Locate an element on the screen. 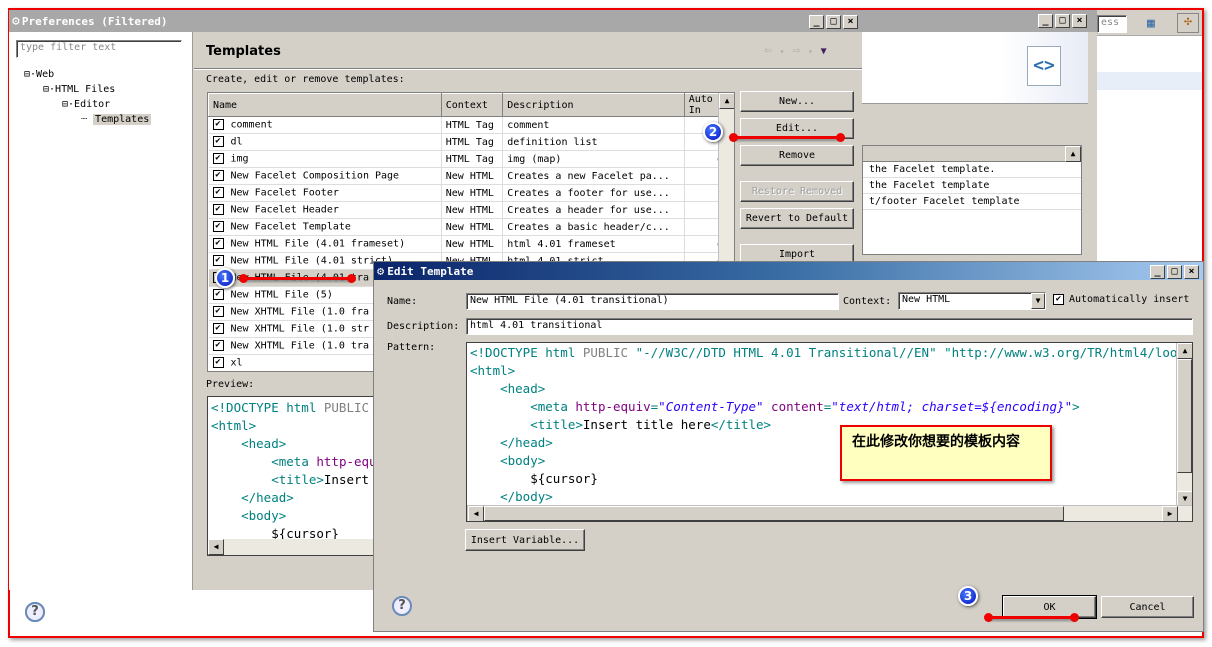  restore-removed-button: Restore Removed is located at coordinates (797, 191).